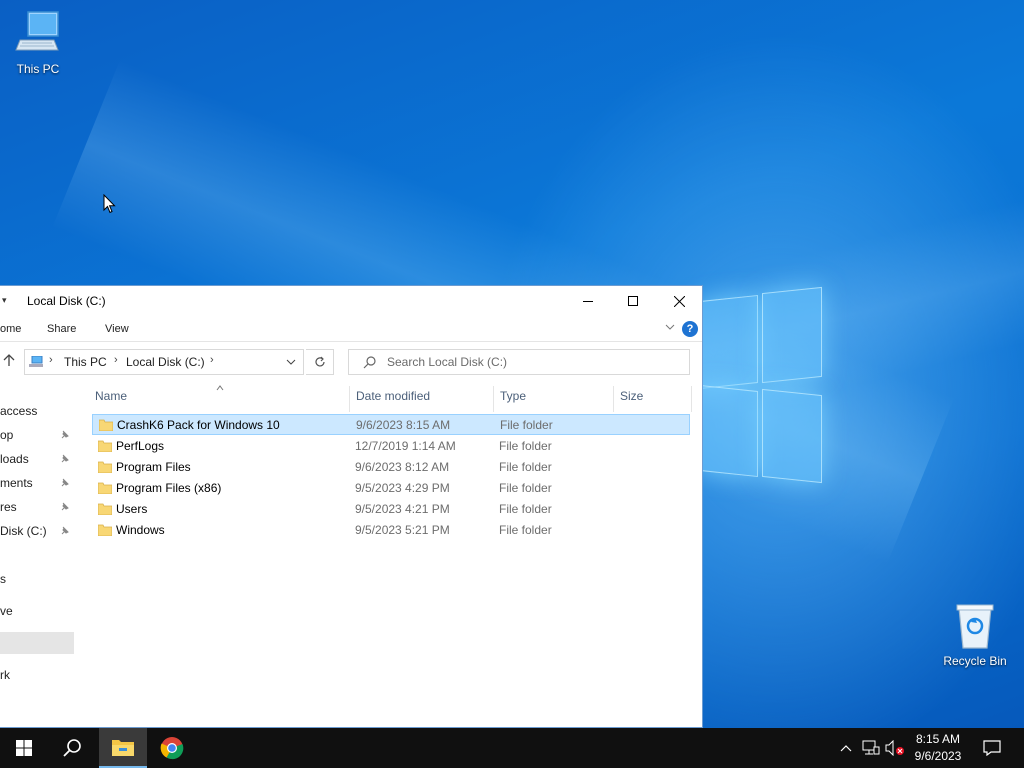 The height and width of the screenshot is (768, 1024). What do you see at coordinates (975, 661) in the screenshot?
I see `desktop-icon-label: Recycle Bin` at bounding box center [975, 661].